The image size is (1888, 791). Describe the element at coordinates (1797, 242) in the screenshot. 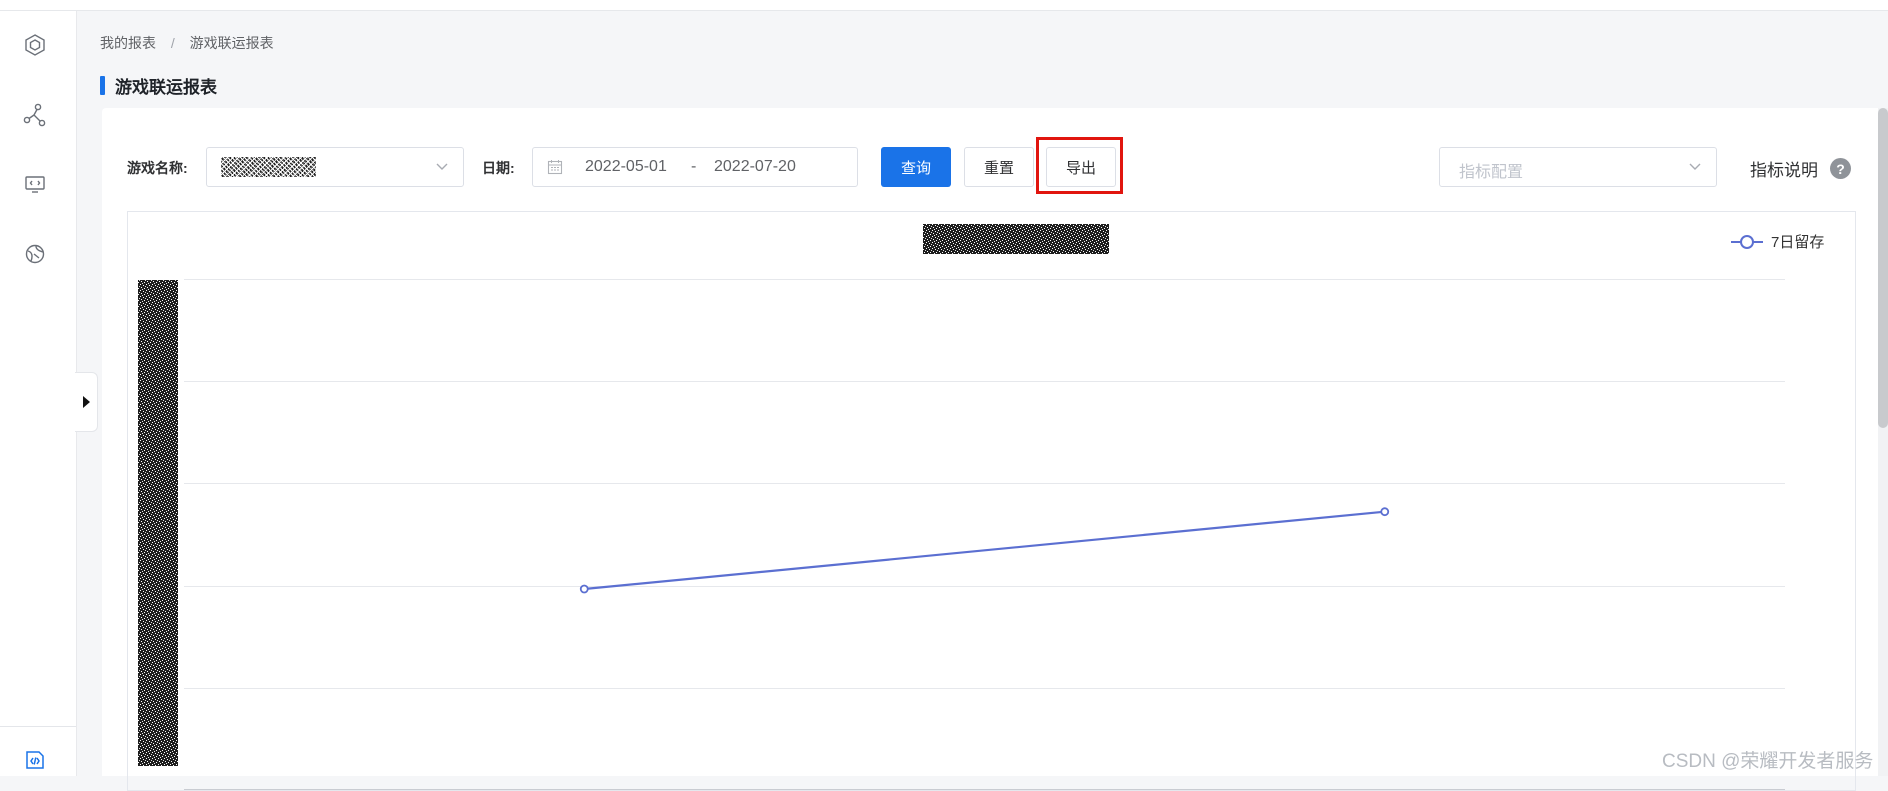

I see `legend-label: 7日留存` at that location.